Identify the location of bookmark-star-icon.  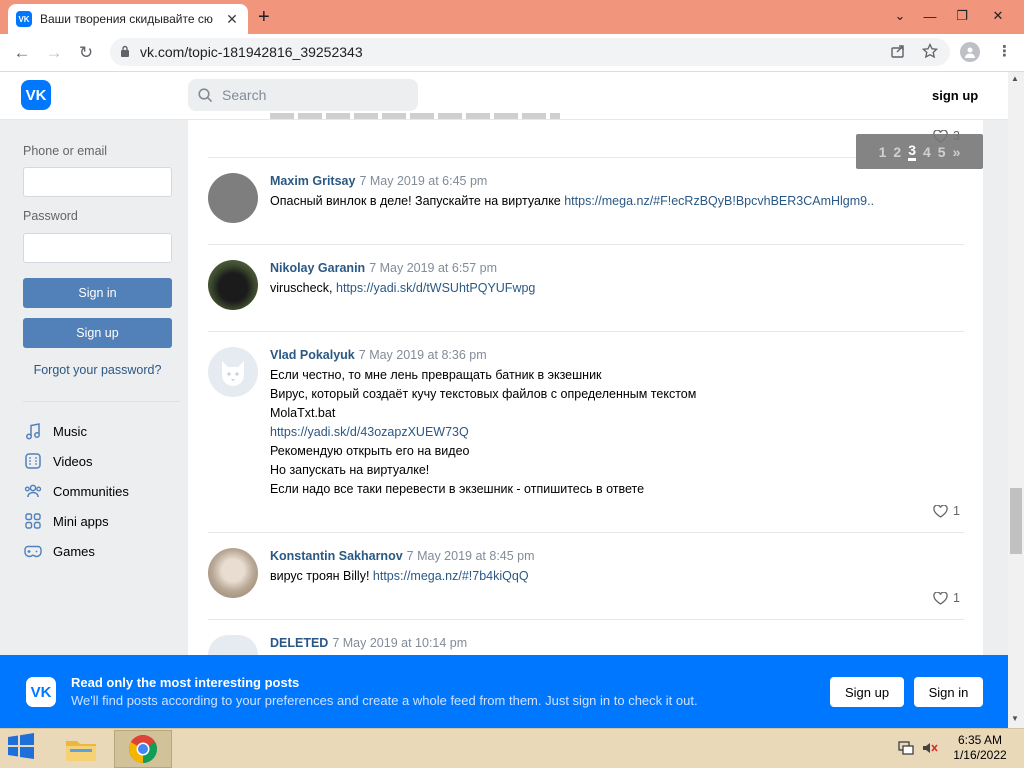
(930, 52).